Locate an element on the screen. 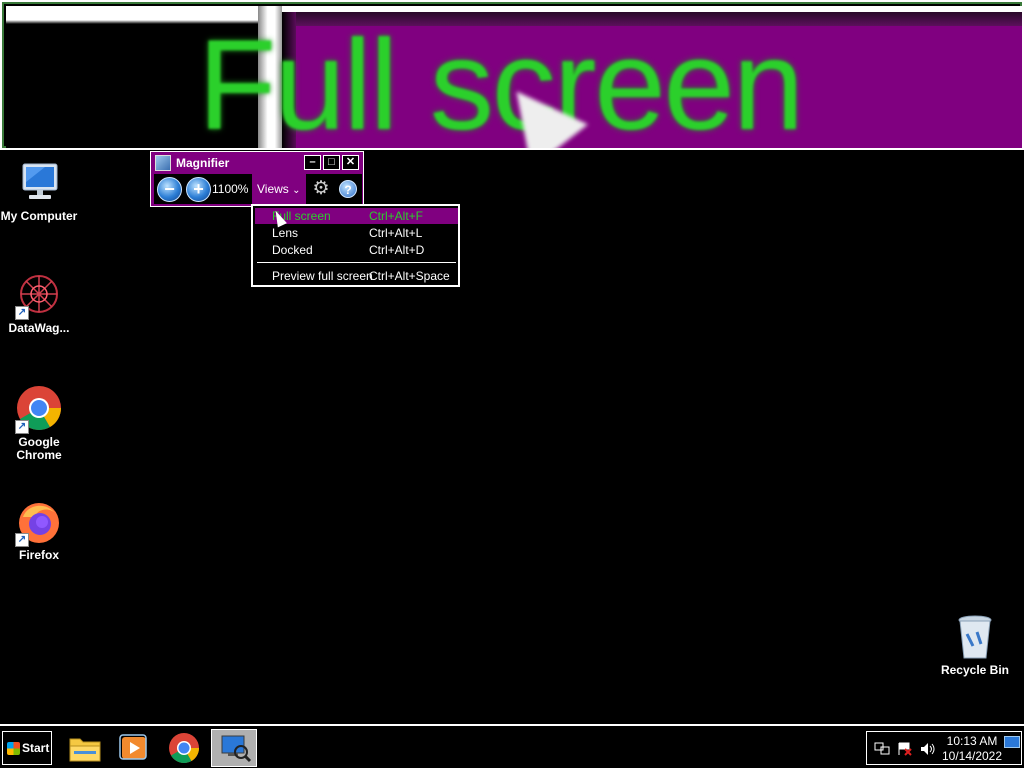 Image resolution: width=1024 pixels, height=768 pixels. views-dropdown-button: Views ⌄ is located at coordinates (279, 189).